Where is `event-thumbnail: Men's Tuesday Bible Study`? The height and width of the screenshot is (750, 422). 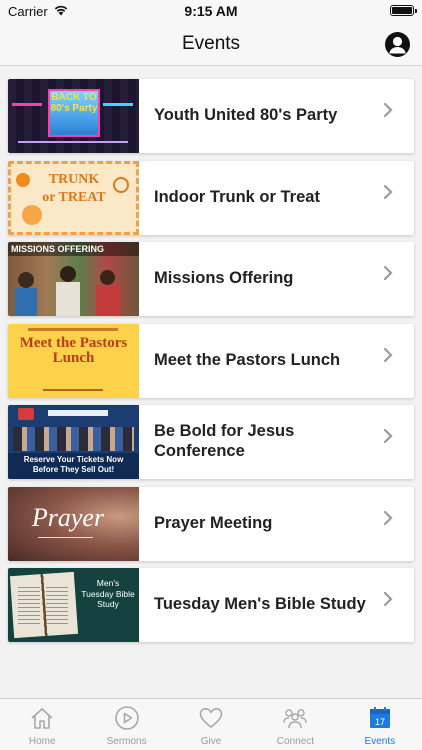 event-thumbnail: Men's Tuesday Bible Study is located at coordinates (73, 605).